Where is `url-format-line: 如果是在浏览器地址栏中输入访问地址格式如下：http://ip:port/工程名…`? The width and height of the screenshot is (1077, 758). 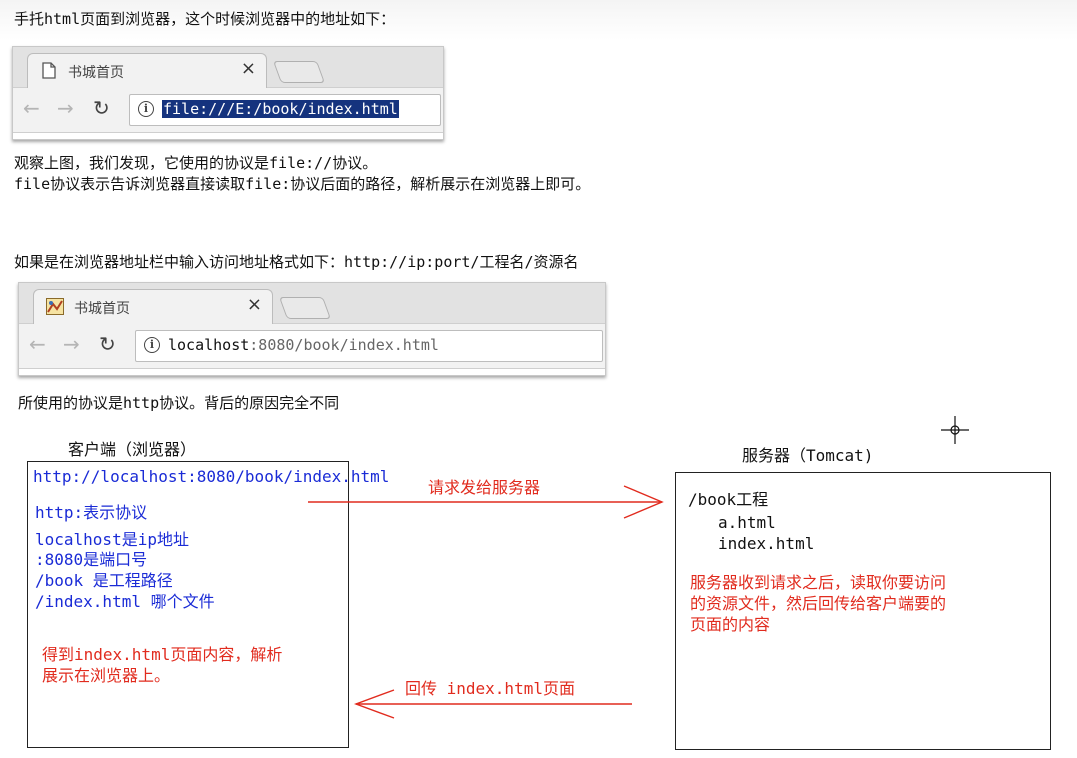
url-format-line: 如果是在浏览器地址栏中输入访问地址格式如下：http://ip:port/工程名… is located at coordinates (296, 262).